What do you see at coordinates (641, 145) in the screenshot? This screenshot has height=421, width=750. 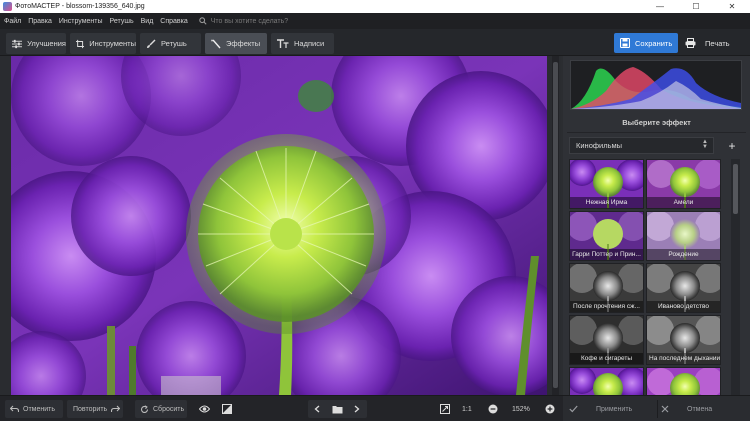 I see `effect-category-select: Кинофильмы ▲ ▼` at bounding box center [641, 145].